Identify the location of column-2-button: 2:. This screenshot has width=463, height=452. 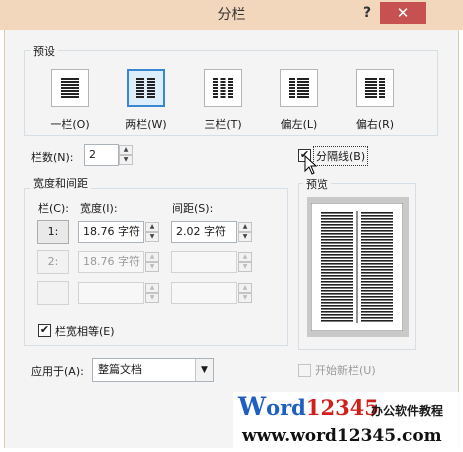
(53, 262).